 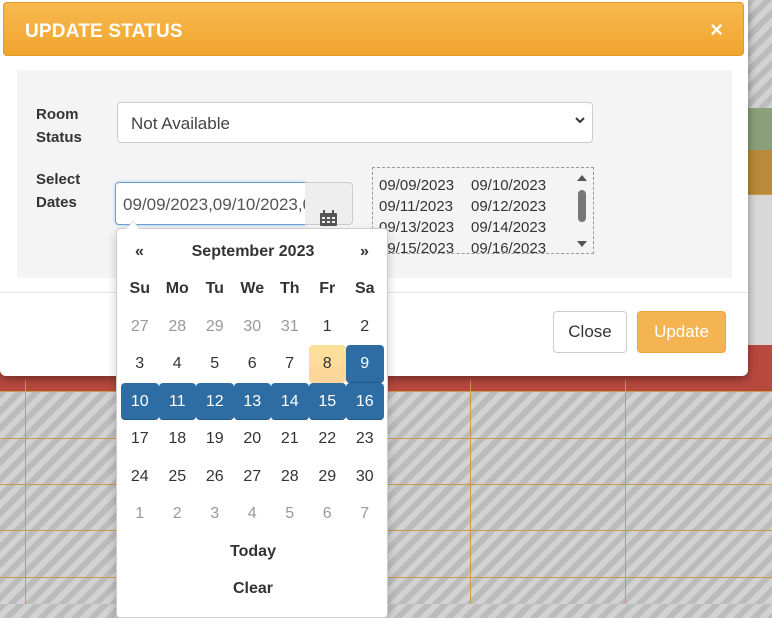 I want to click on dates-input: 09/09/2023,09/10/2023,09/11/2023, so click(x=210, y=203).